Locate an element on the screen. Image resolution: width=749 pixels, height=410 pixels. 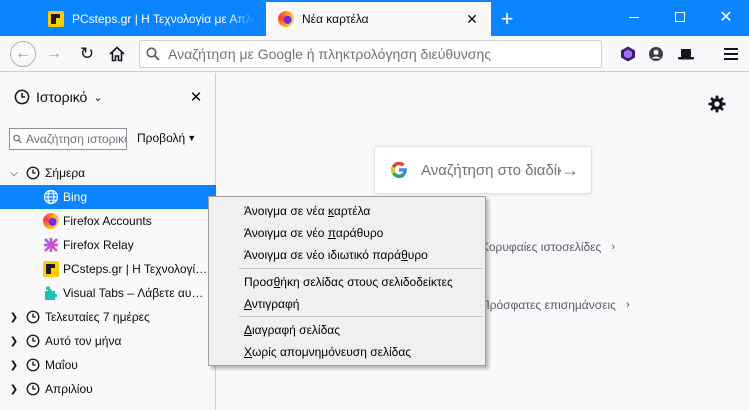
puzzle-icon is located at coordinates (51, 293).